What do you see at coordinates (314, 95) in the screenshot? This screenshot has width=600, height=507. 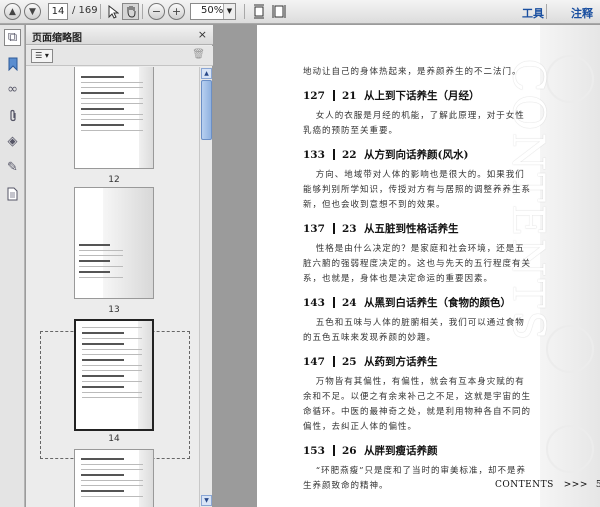 I see `toc-page-number: 127` at bounding box center [314, 95].